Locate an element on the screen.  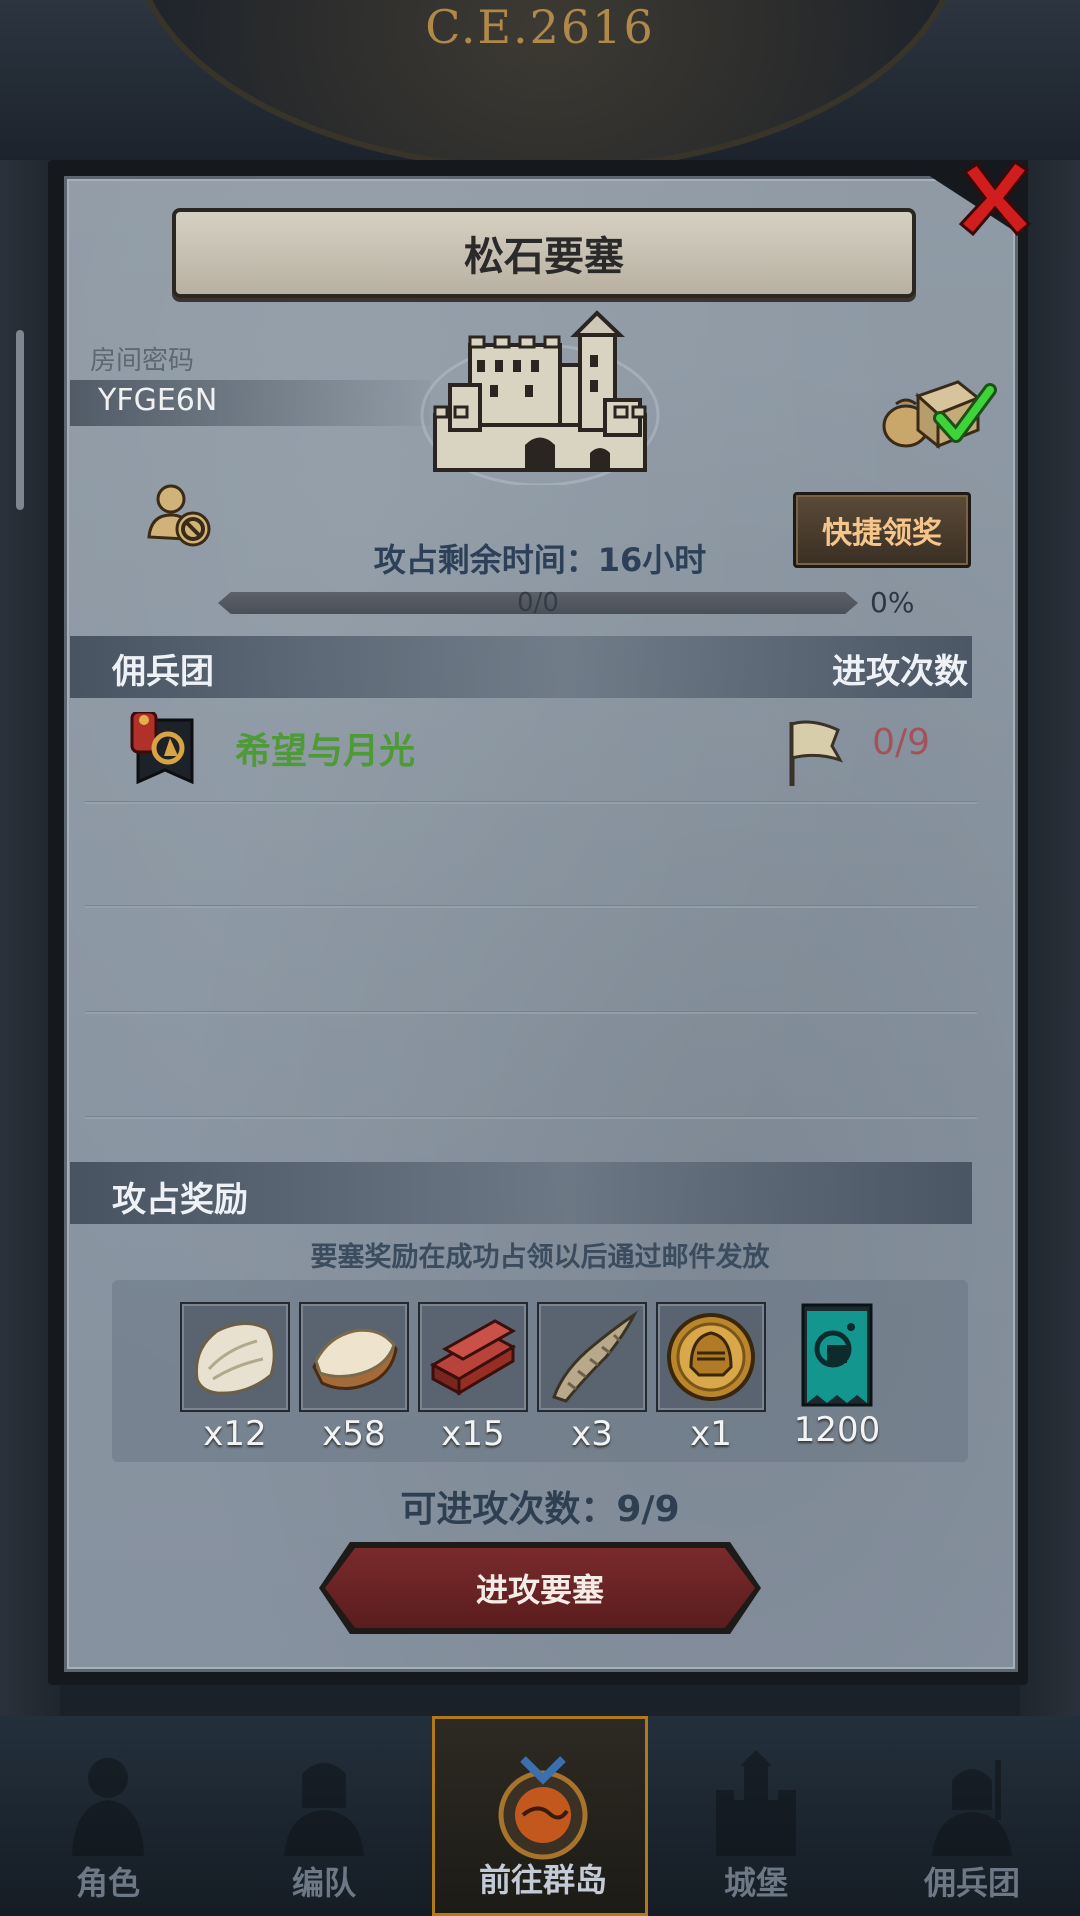
reward-item: 1200 is located at coordinates (837, 1376).